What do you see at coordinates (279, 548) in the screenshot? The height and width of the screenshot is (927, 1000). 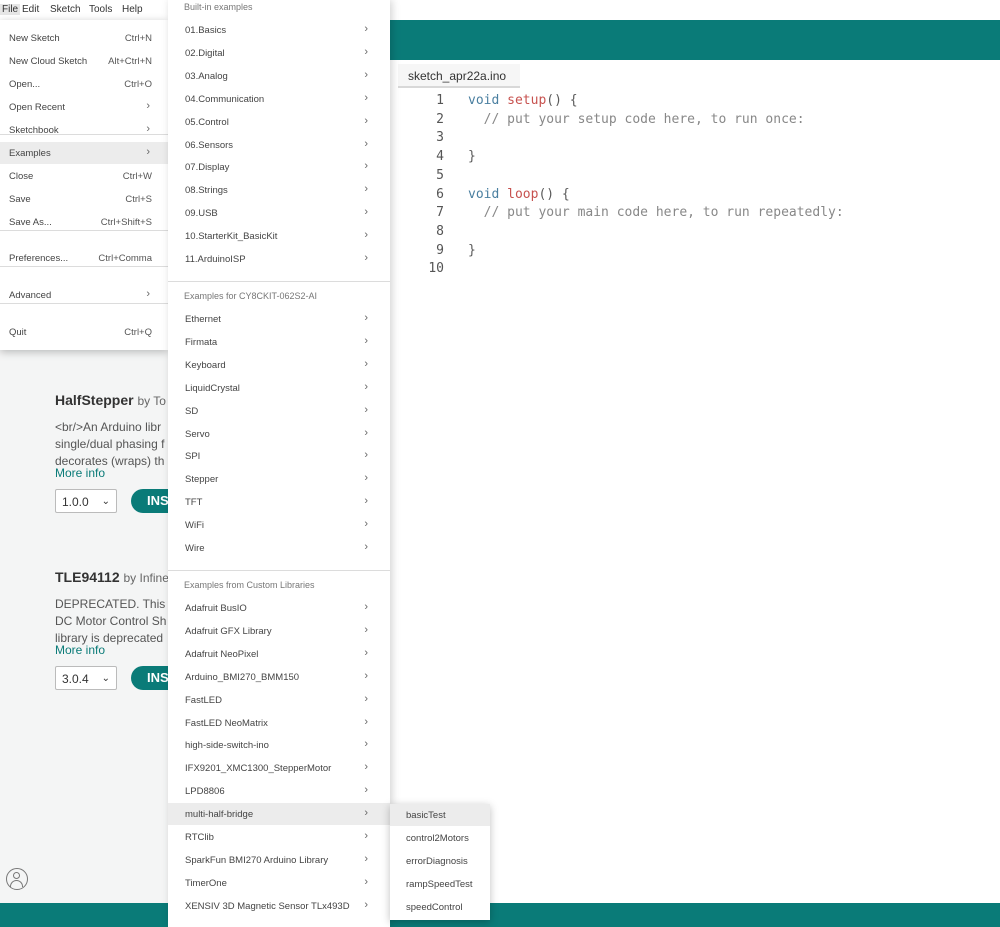 I see `menu-item-wire: Wire ›` at bounding box center [279, 548].